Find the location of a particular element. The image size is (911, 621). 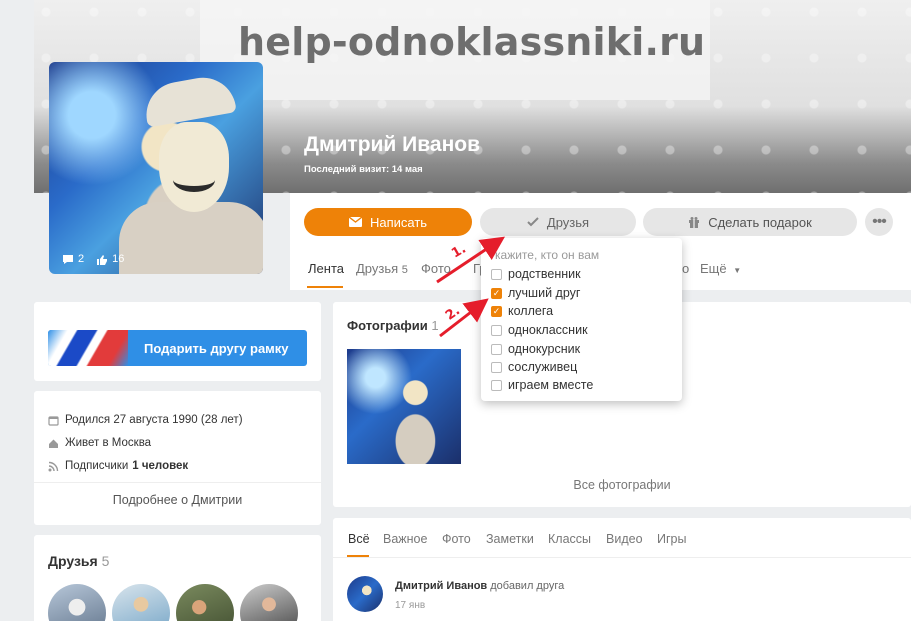

subscribers-info: Подписчики 1 человек is located at coordinates (118, 466).